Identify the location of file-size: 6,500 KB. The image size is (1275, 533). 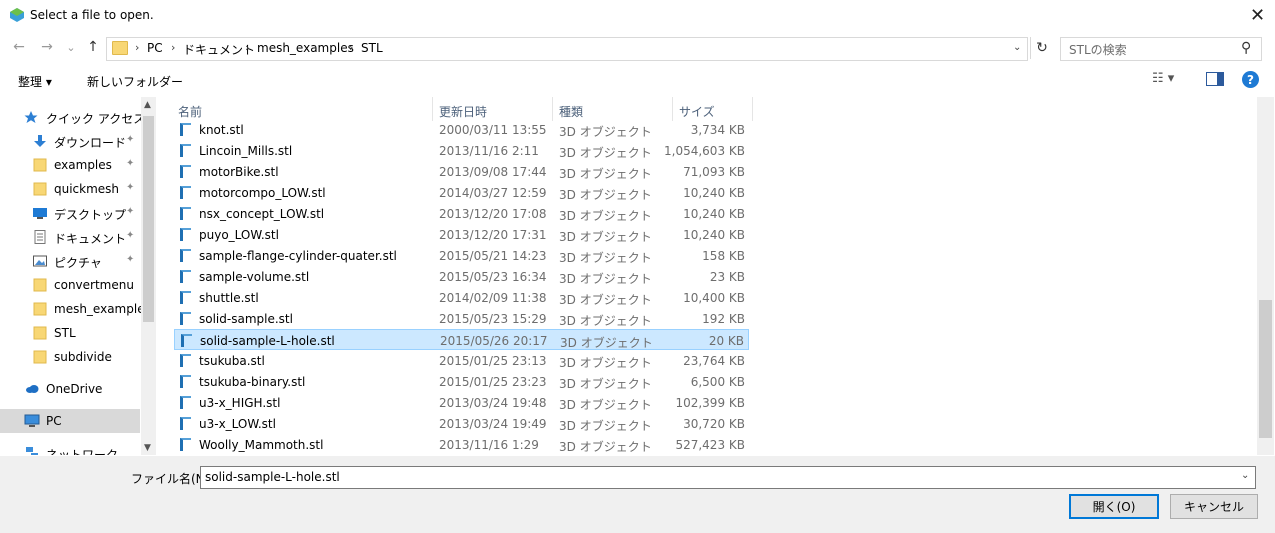
(717, 382).